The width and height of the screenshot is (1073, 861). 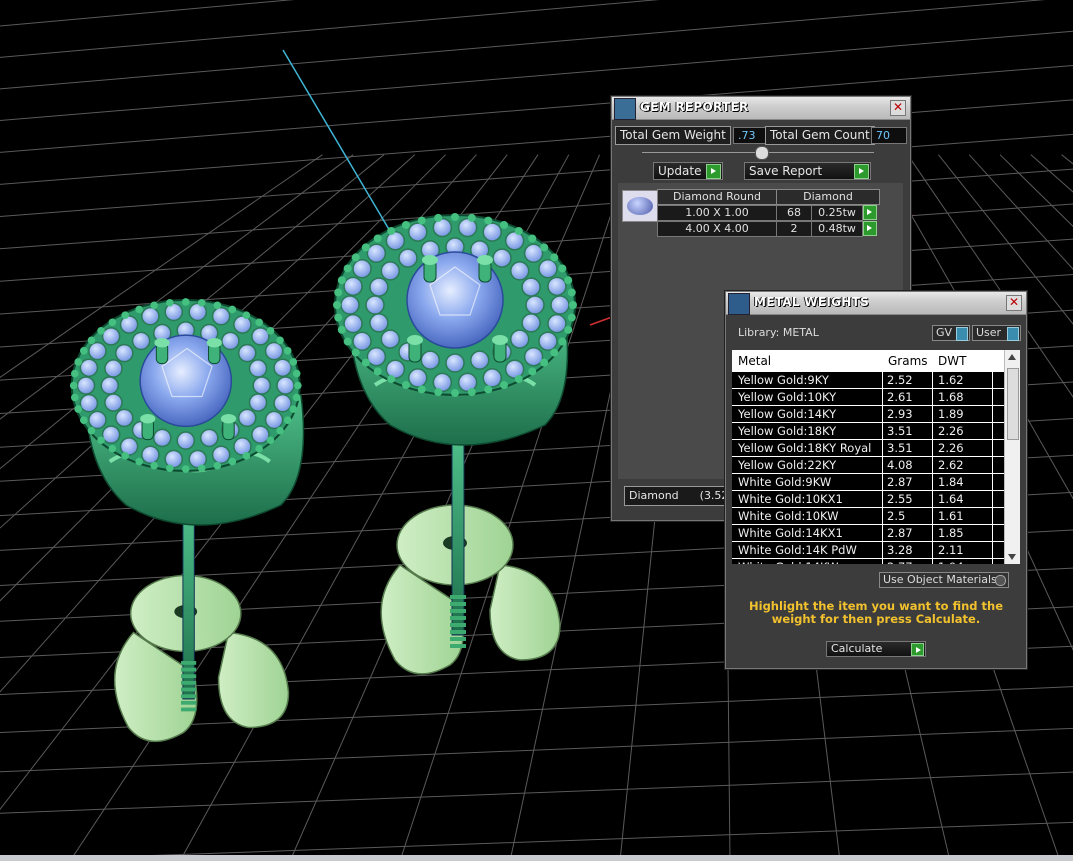 What do you see at coordinates (694, 107) in the screenshot?
I see `gem-reporter-title: GEM REPORTER` at bounding box center [694, 107].